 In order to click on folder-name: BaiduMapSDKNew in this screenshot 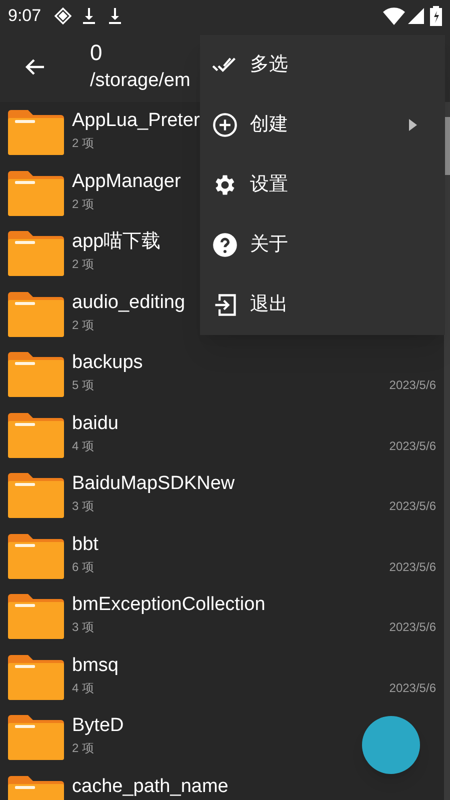, I will do `click(153, 484)`.